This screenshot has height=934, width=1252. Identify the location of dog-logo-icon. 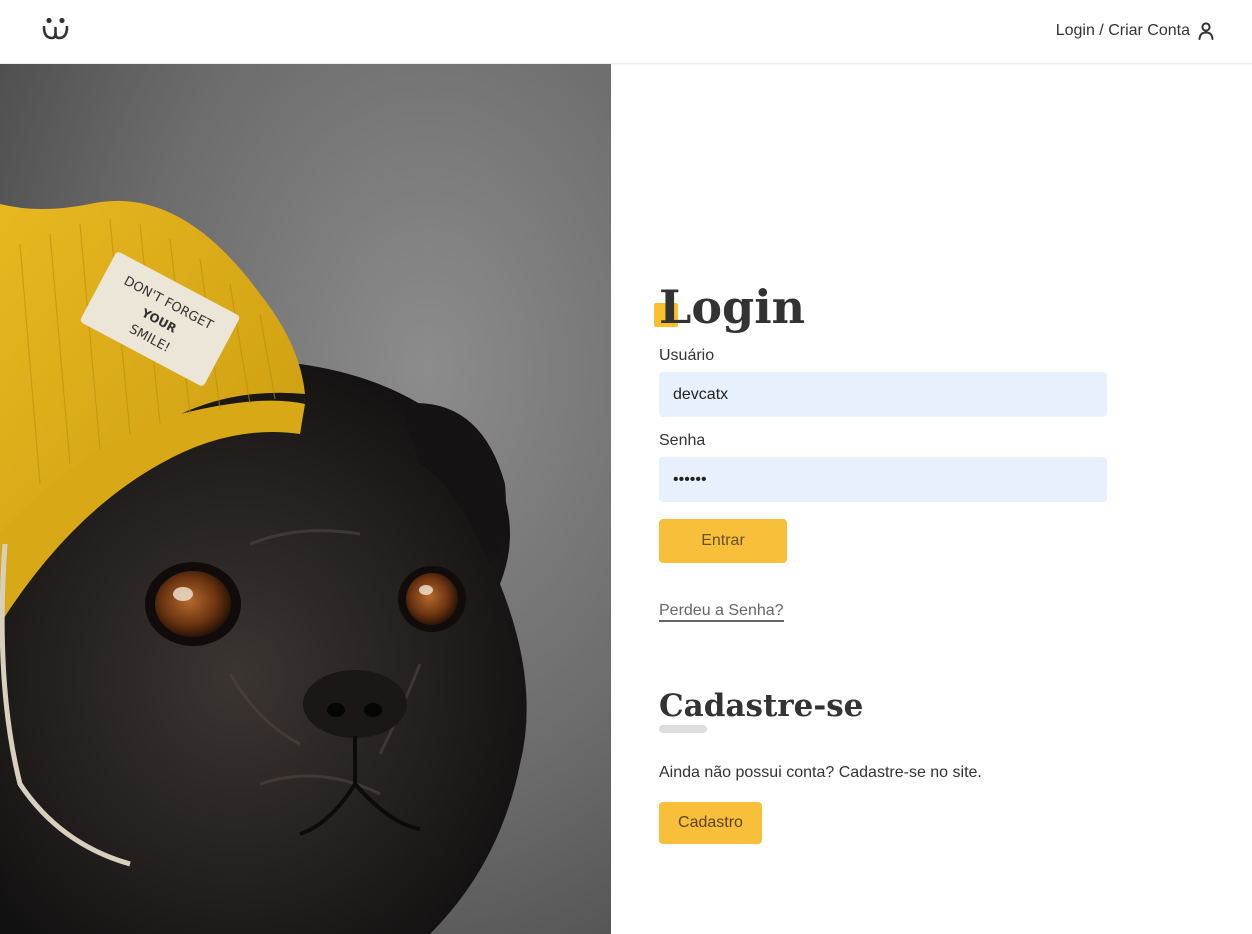
(57, 30).